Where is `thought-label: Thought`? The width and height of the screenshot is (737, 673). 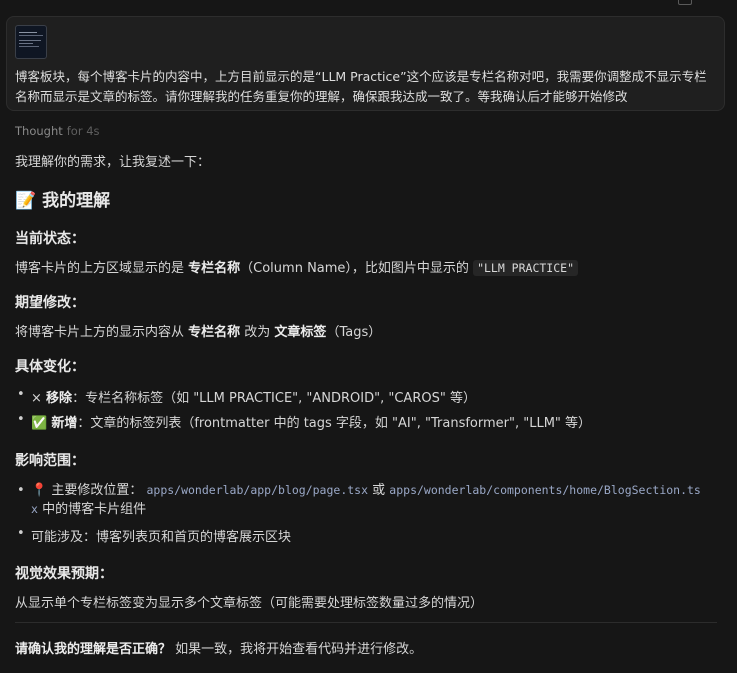 thought-label: Thought is located at coordinates (39, 131).